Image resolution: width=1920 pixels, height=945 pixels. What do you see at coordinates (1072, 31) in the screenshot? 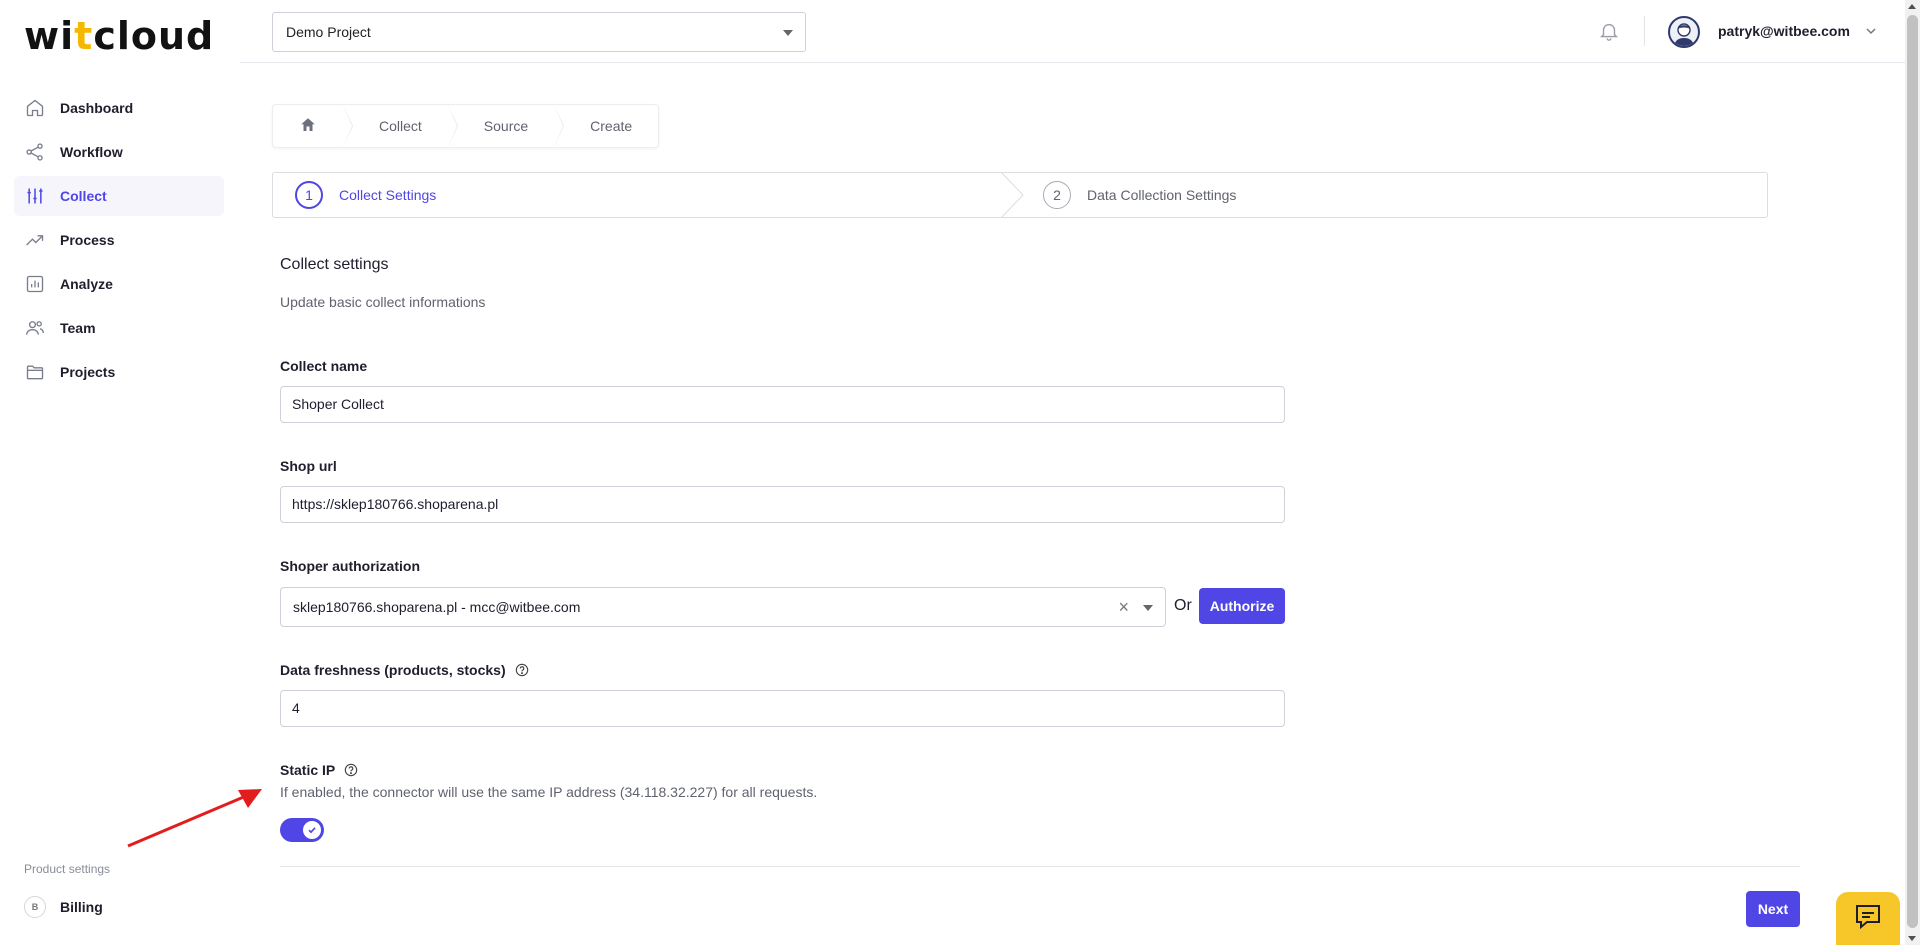
I see `top-bar: Demo Project patryk@witbee.com` at bounding box center [1072, 31].